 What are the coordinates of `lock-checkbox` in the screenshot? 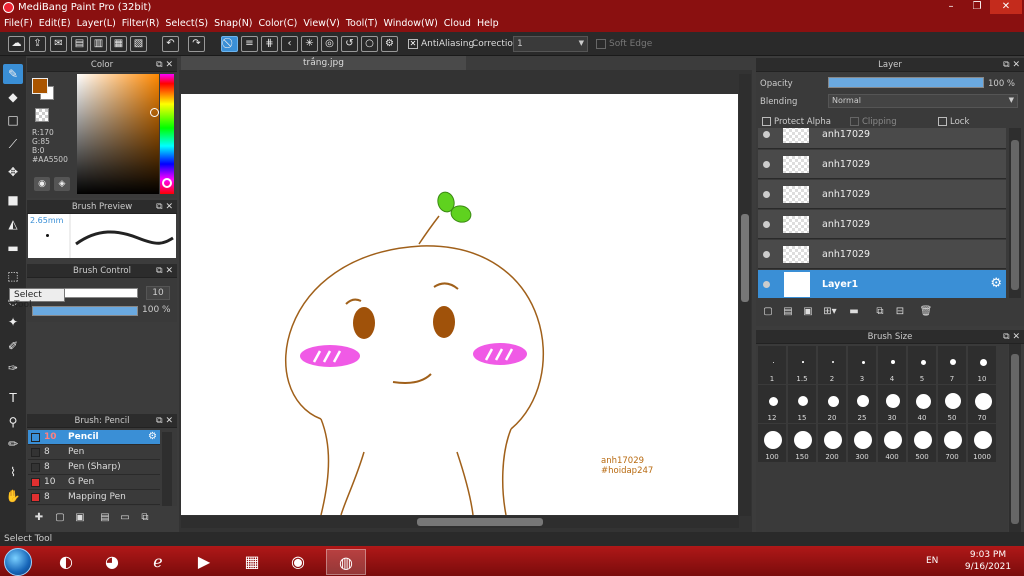 It's located at (942, 121).